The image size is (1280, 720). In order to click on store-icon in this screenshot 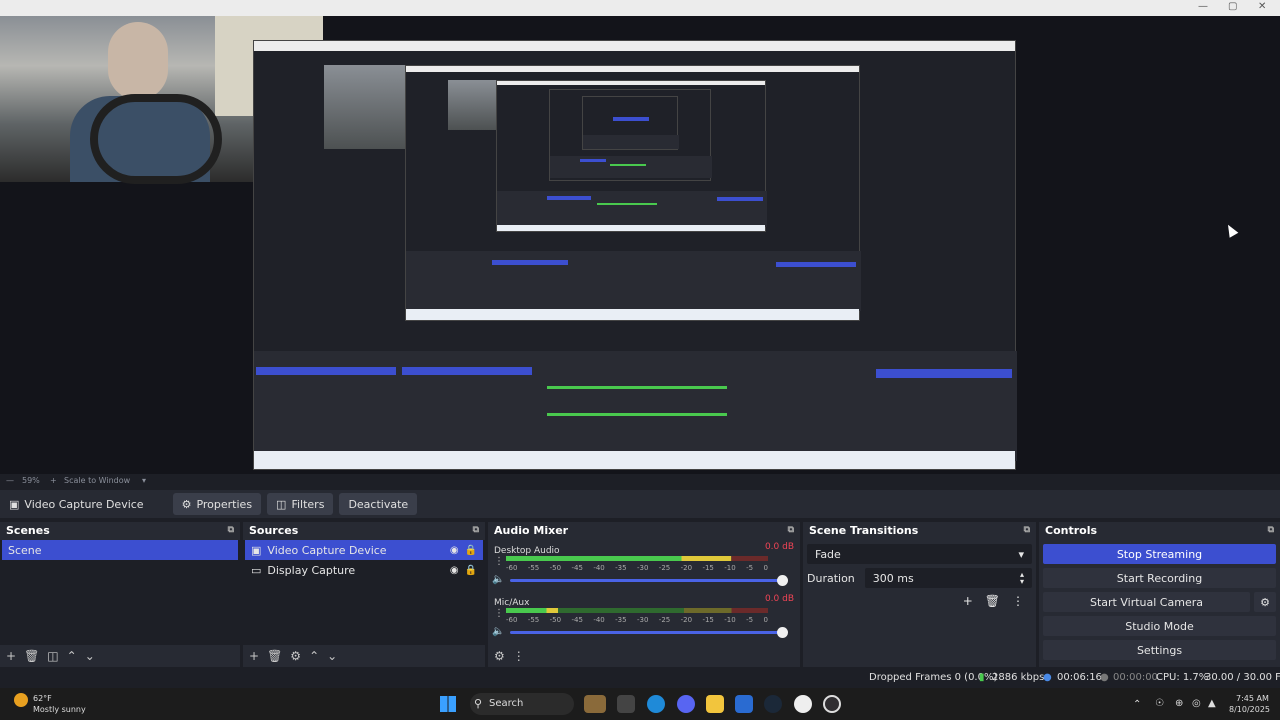, I will do `click(744, 704)`.